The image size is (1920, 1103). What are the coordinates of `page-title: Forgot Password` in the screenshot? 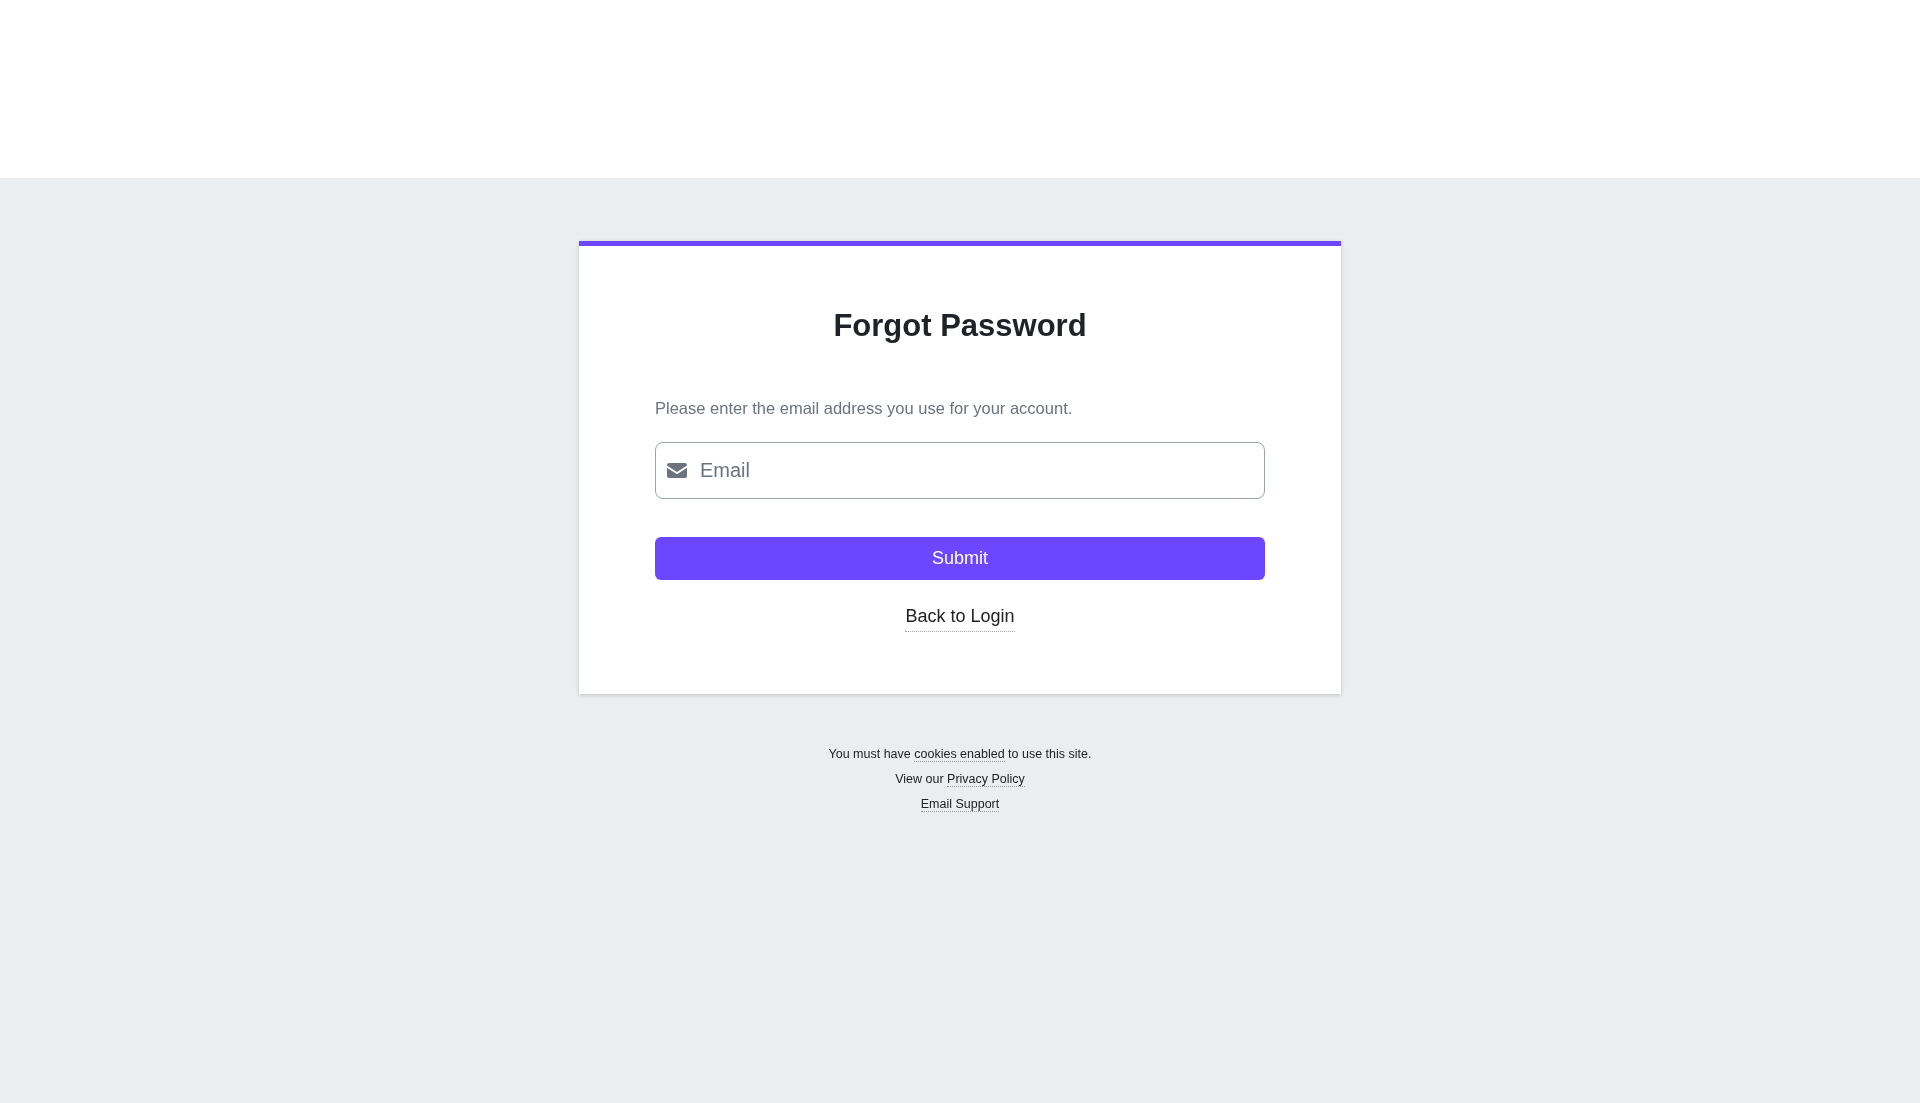 It's located at (960, 326).